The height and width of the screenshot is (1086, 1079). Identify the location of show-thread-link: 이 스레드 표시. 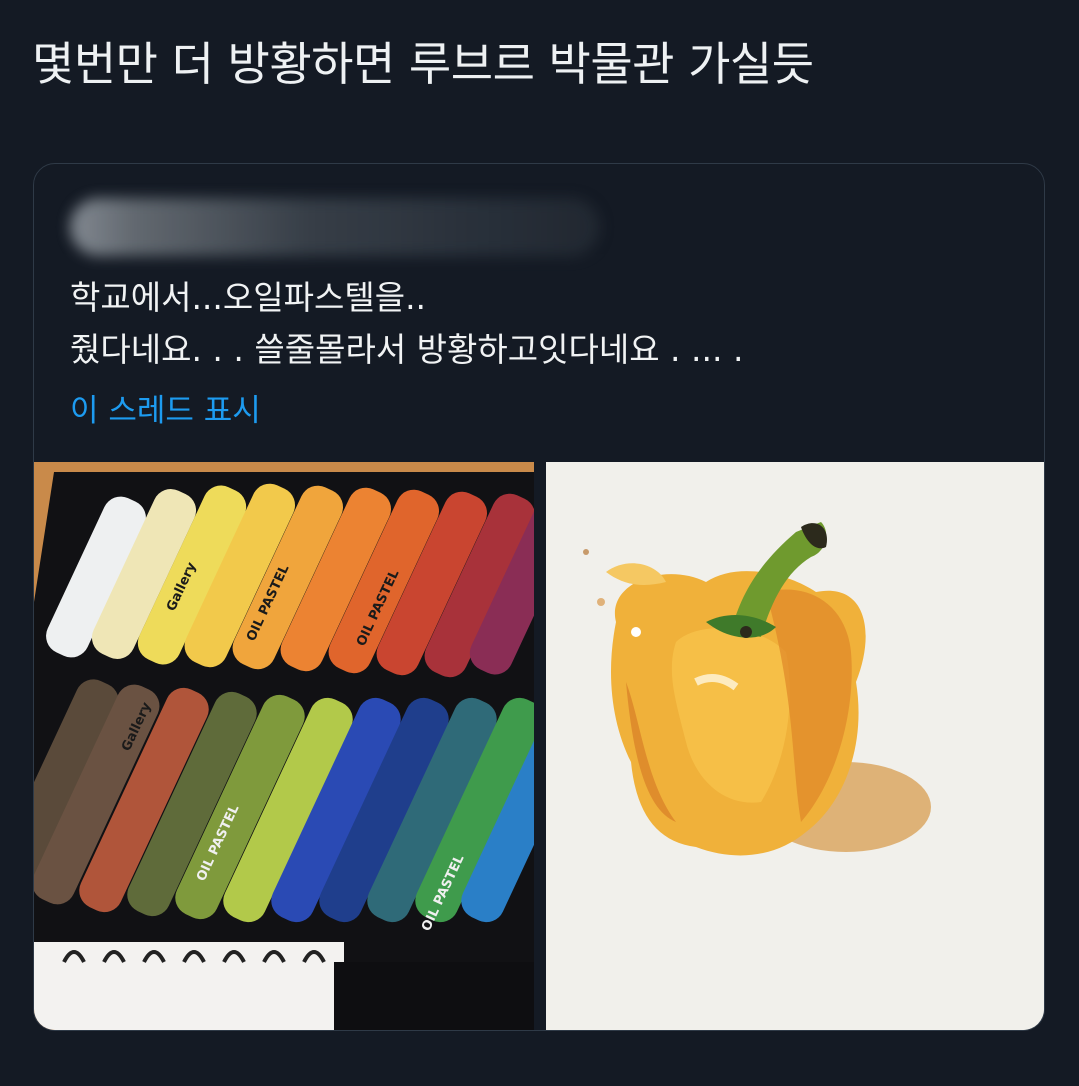
(165, 411).